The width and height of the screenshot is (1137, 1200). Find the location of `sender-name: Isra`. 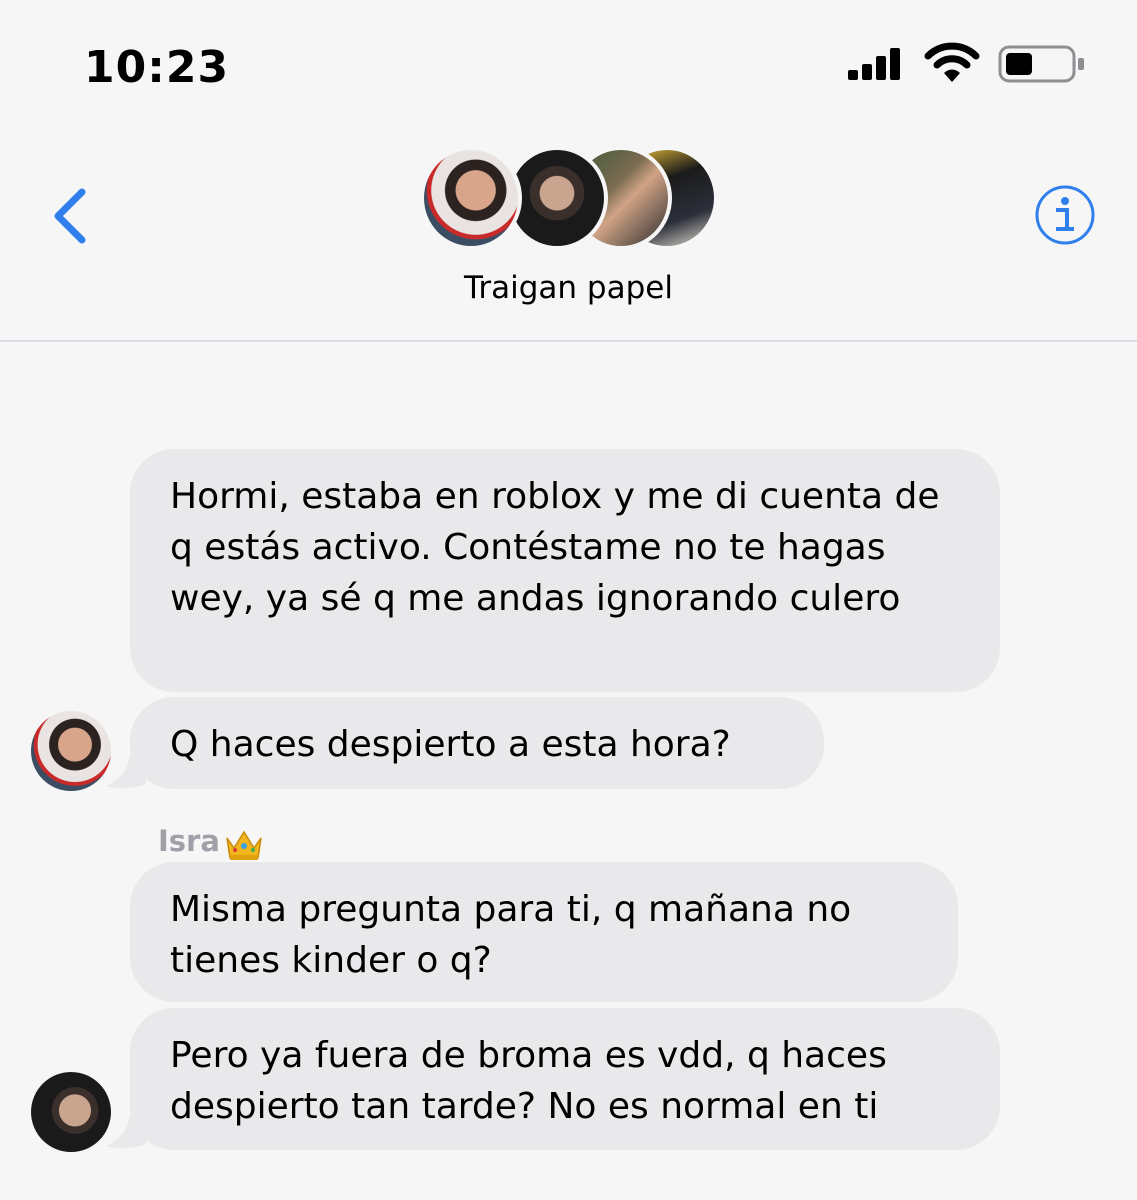

sender-name: Isra is located at coordinates (189, 841).